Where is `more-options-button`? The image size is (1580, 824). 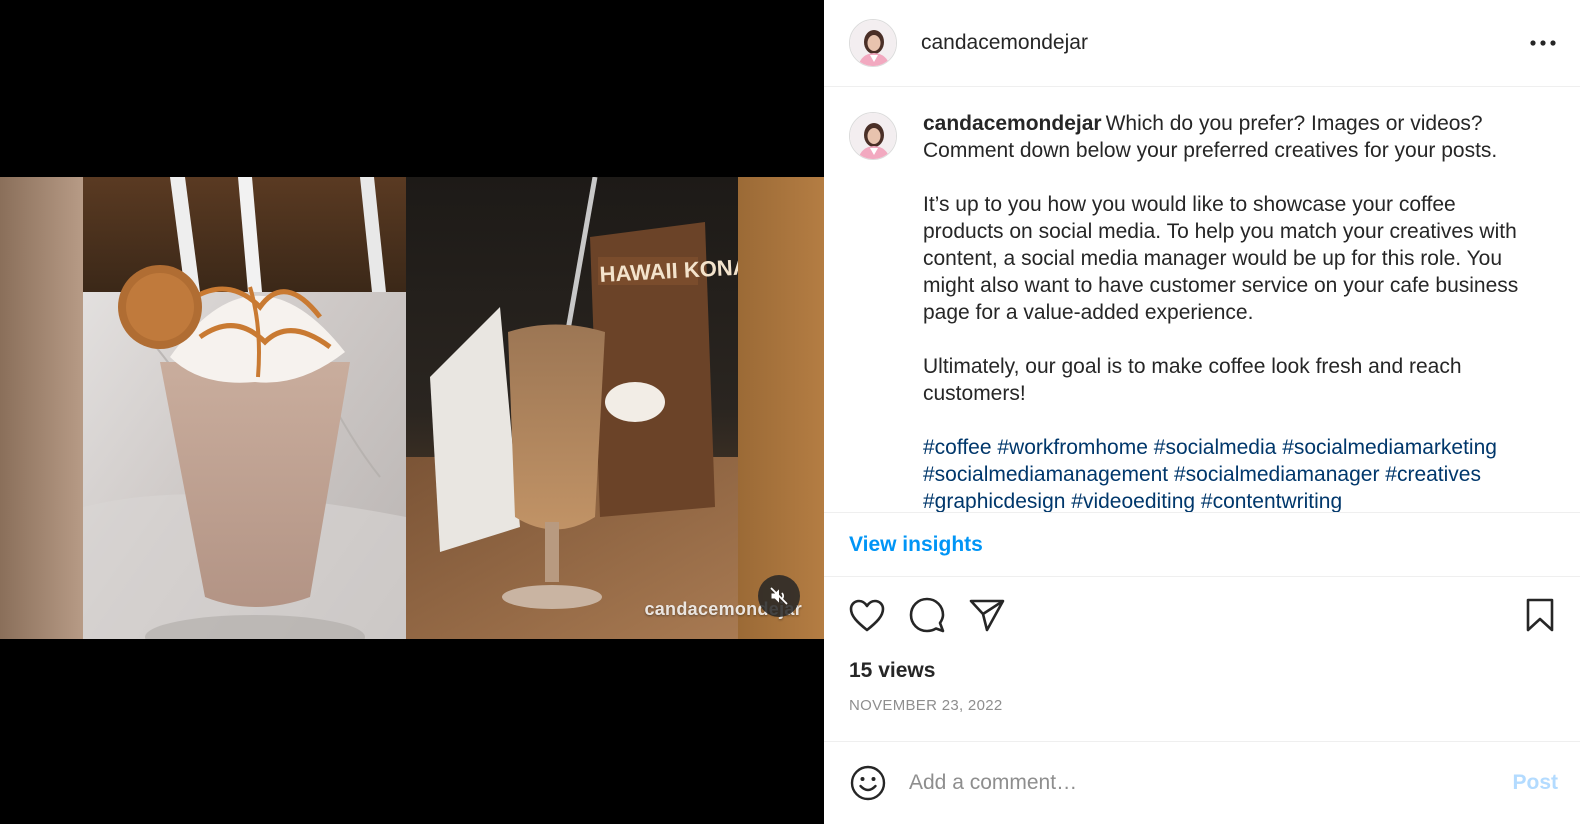 more-options-button is located at coordinates (1543, 43).